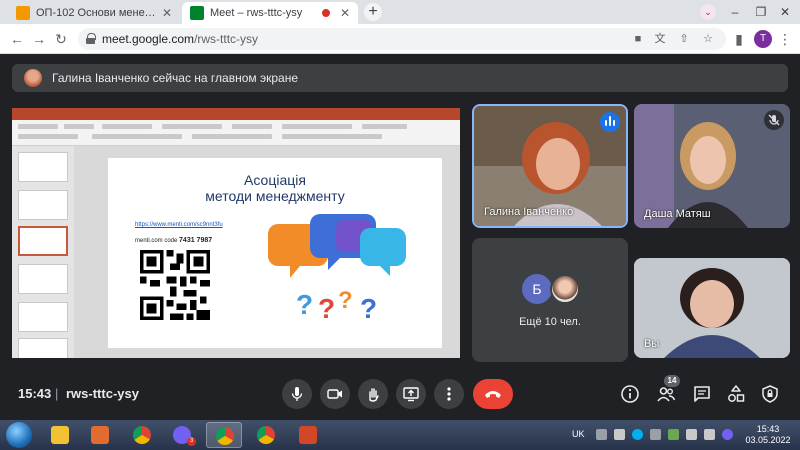 Image resolution: width=800 pixels, height=450 pixels. I want to click on folder-icon, so click(60, 435).